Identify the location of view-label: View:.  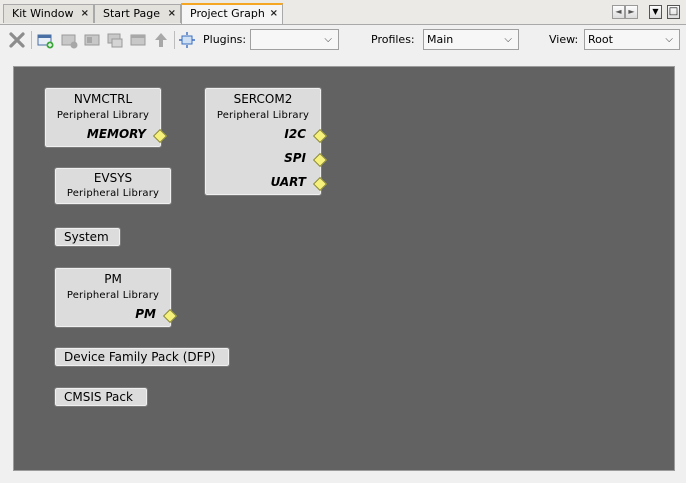
(564, 39).